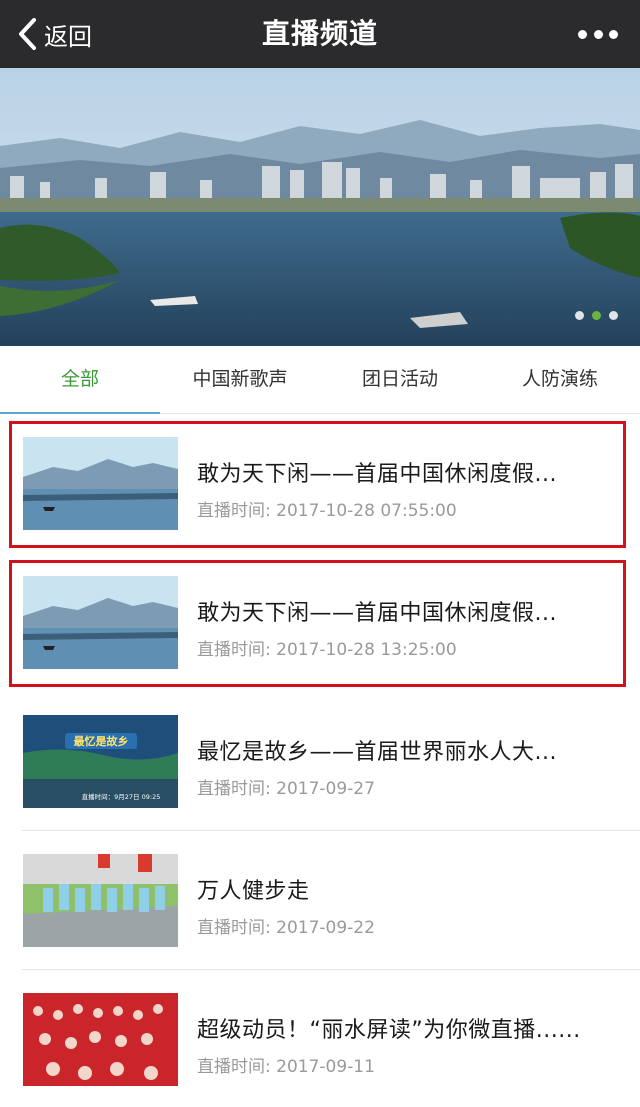 This screenshot has height=1107, width=640. I want to click on item-title: 万人健步走, so click(253, 891).